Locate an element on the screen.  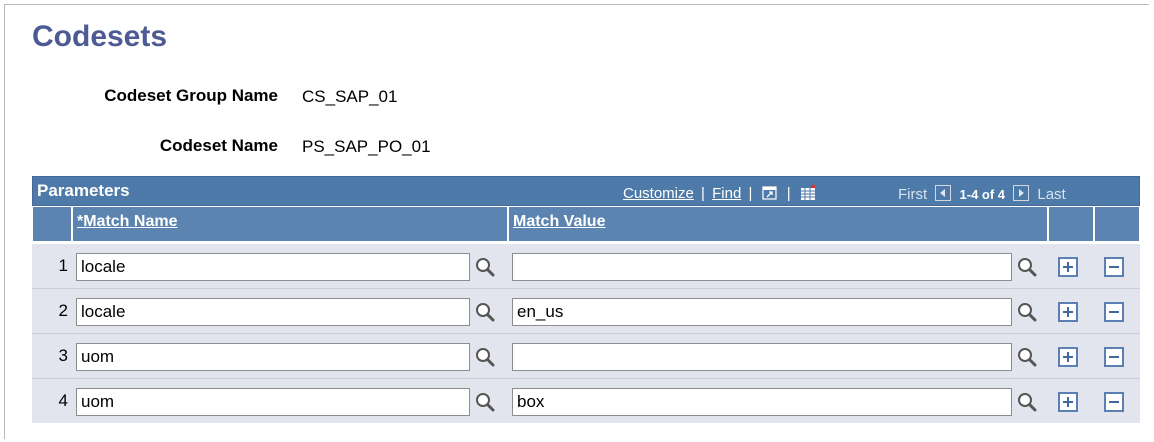
last-label: Last is located at coordinates (1051, 194).